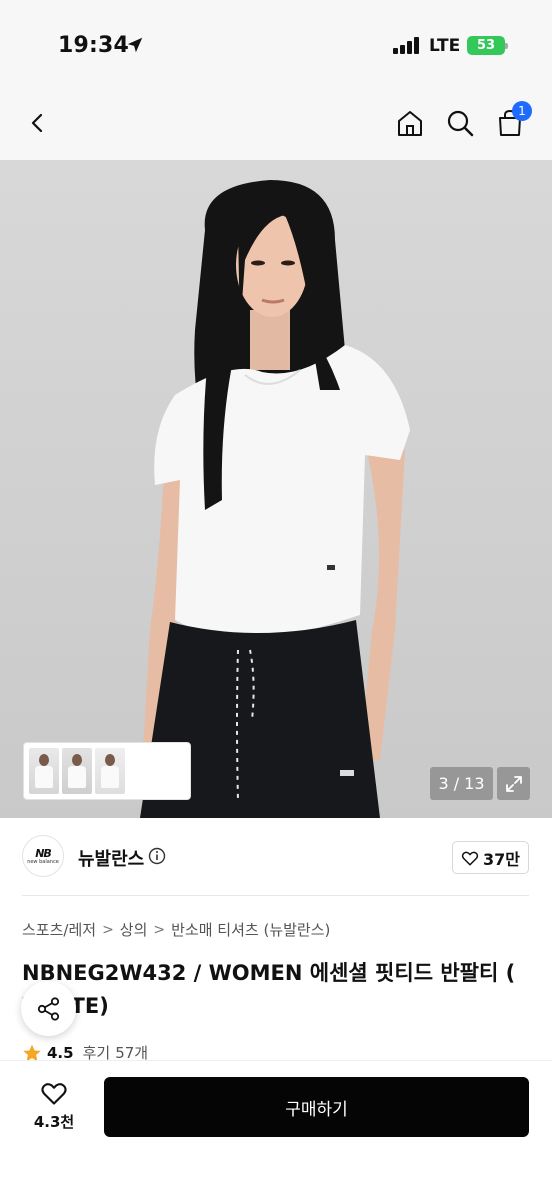  I want to click on search-icon, so click(460, 123).